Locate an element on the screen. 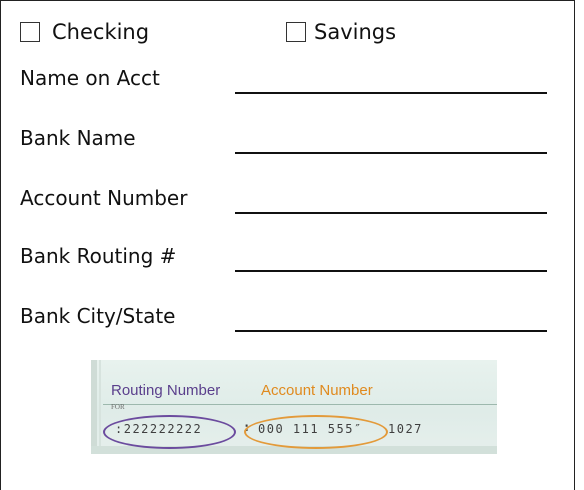  bank-name-field is located at coordinates (391, 142).